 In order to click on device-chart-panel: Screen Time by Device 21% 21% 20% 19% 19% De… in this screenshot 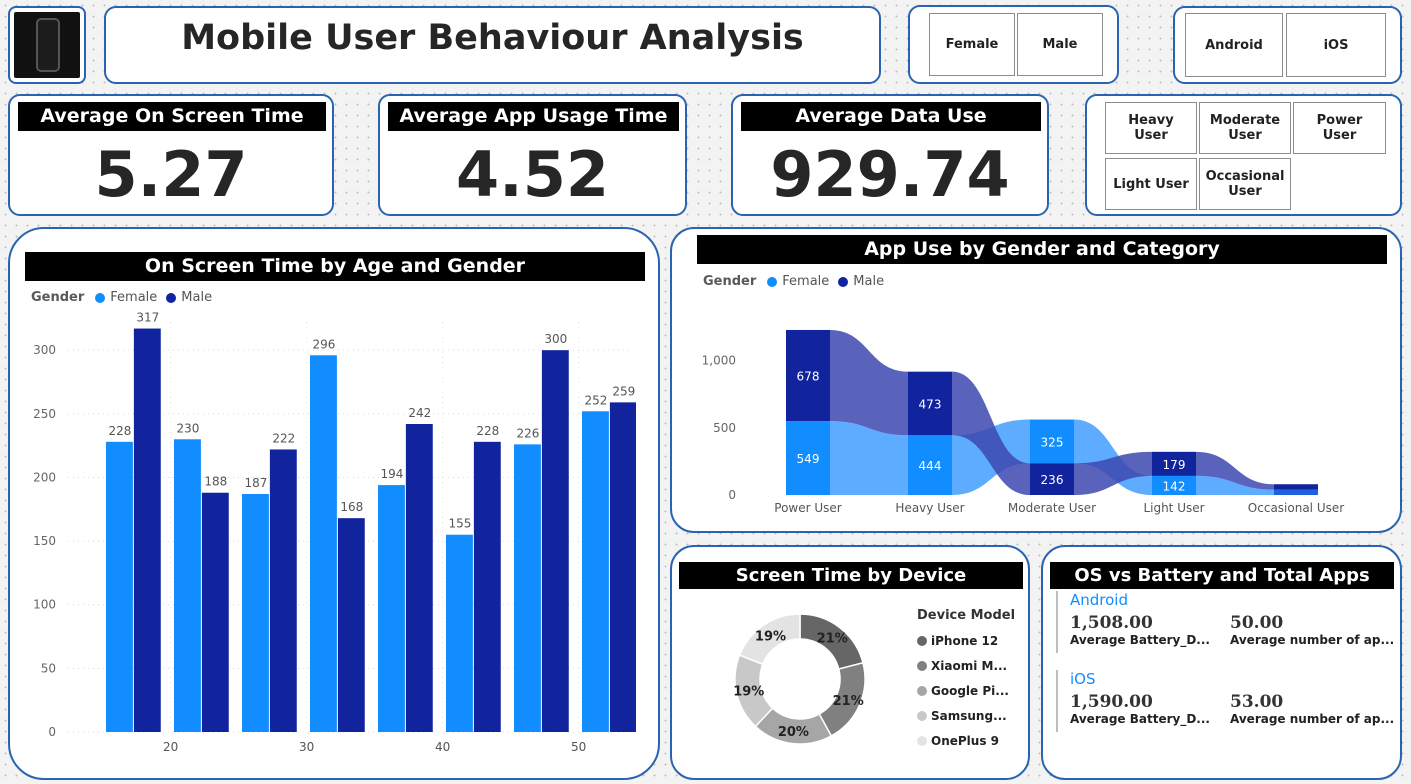, I will do `click(850, 662)`.